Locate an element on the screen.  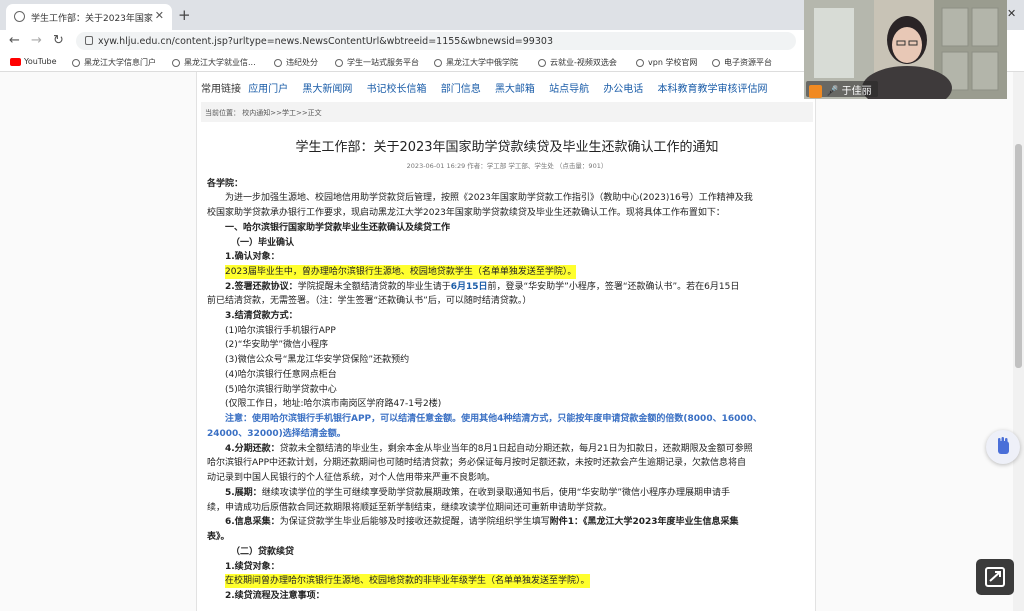
link-phone: 办公电话 is located at coordinates (623, 89).